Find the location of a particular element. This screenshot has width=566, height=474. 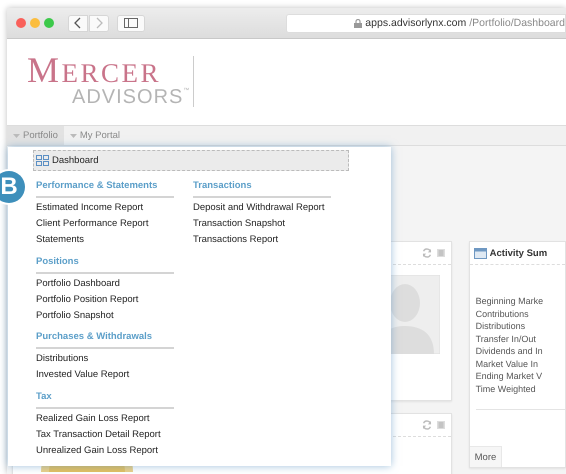

forward-icon is located at coordinates (99, 23).